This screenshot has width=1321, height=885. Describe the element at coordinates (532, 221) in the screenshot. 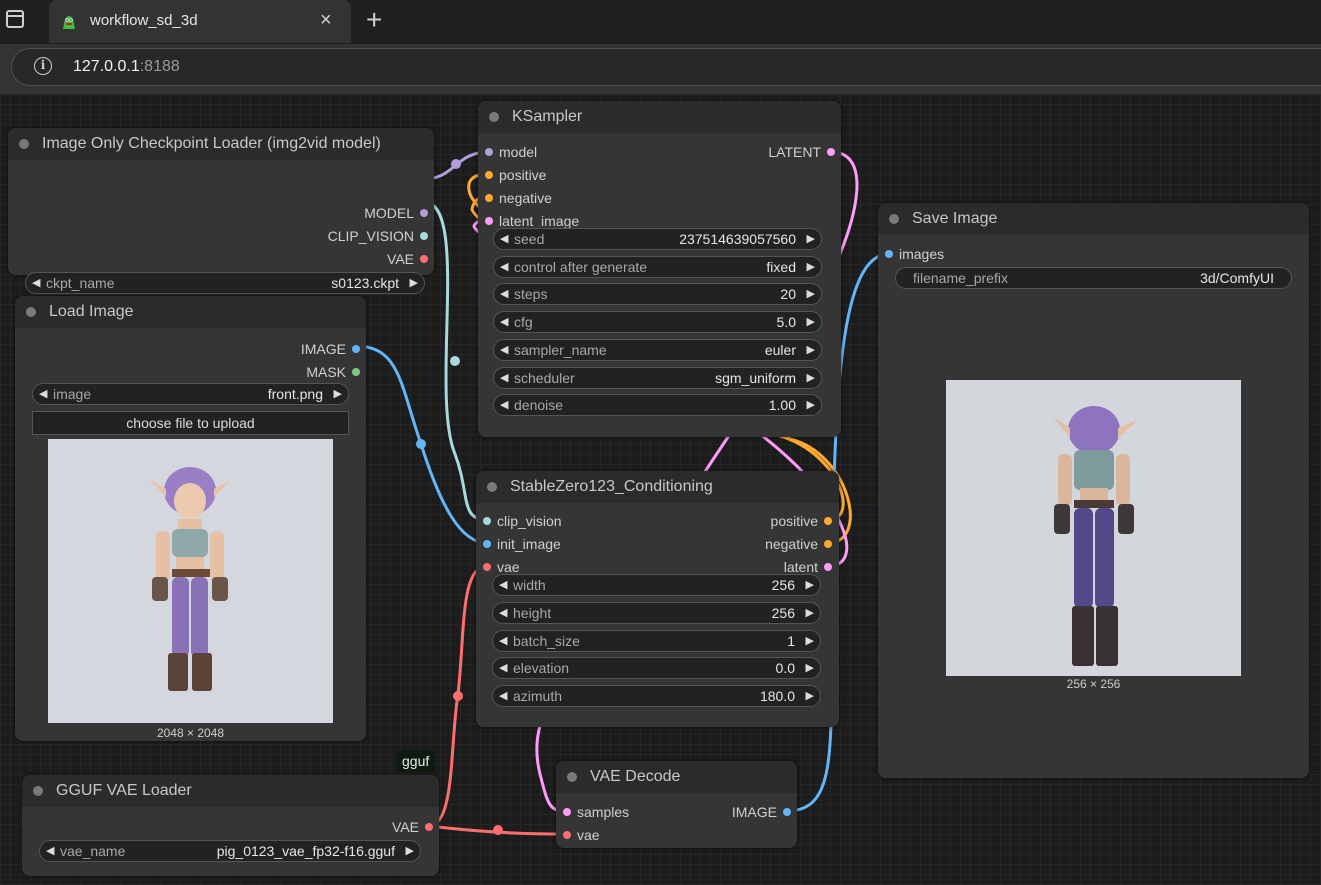

I see `input-slot-latent-image: latent_image` at that location.